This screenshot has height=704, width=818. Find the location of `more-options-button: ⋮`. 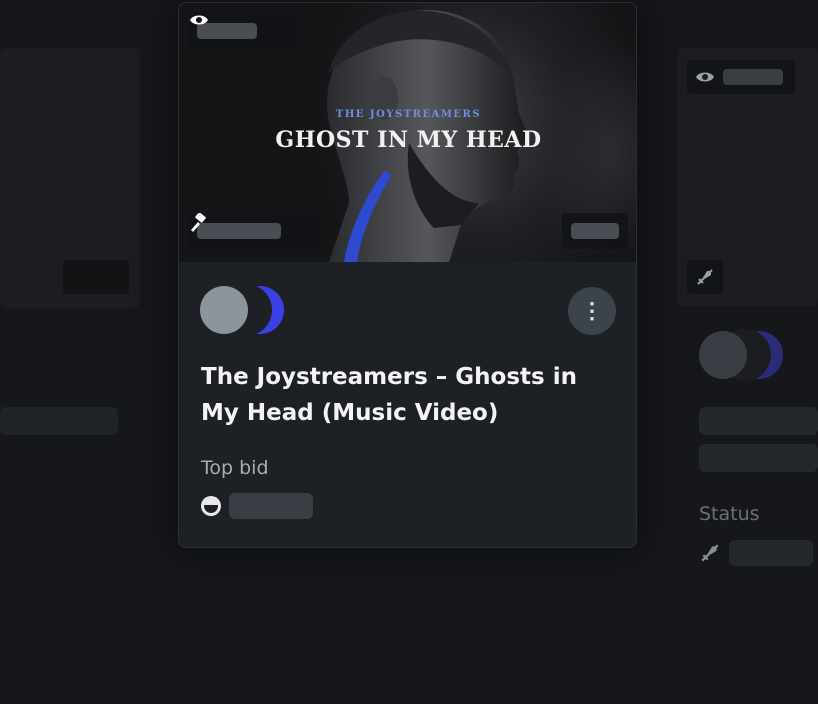

more-options-button: ⋮ is located at coordinates (592, 311).